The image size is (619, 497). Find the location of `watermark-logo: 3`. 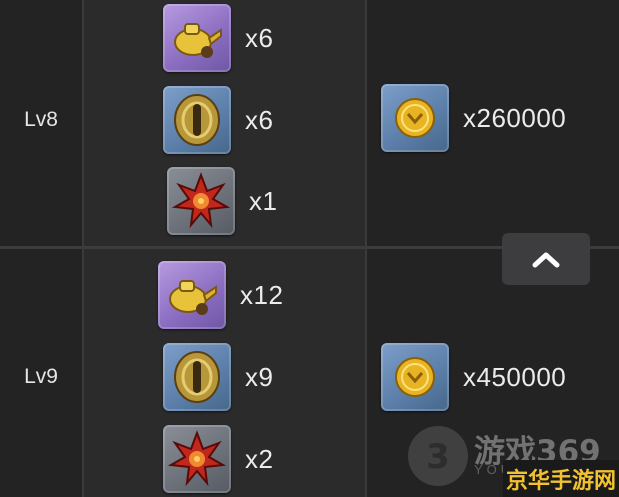

watermark-logo: 3 is located at coordinates (438, 456).